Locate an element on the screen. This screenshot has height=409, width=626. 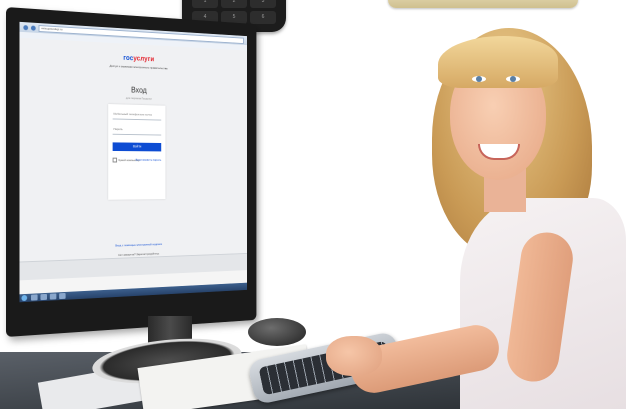
login-button: Войти is located at coordinates (137, 147).